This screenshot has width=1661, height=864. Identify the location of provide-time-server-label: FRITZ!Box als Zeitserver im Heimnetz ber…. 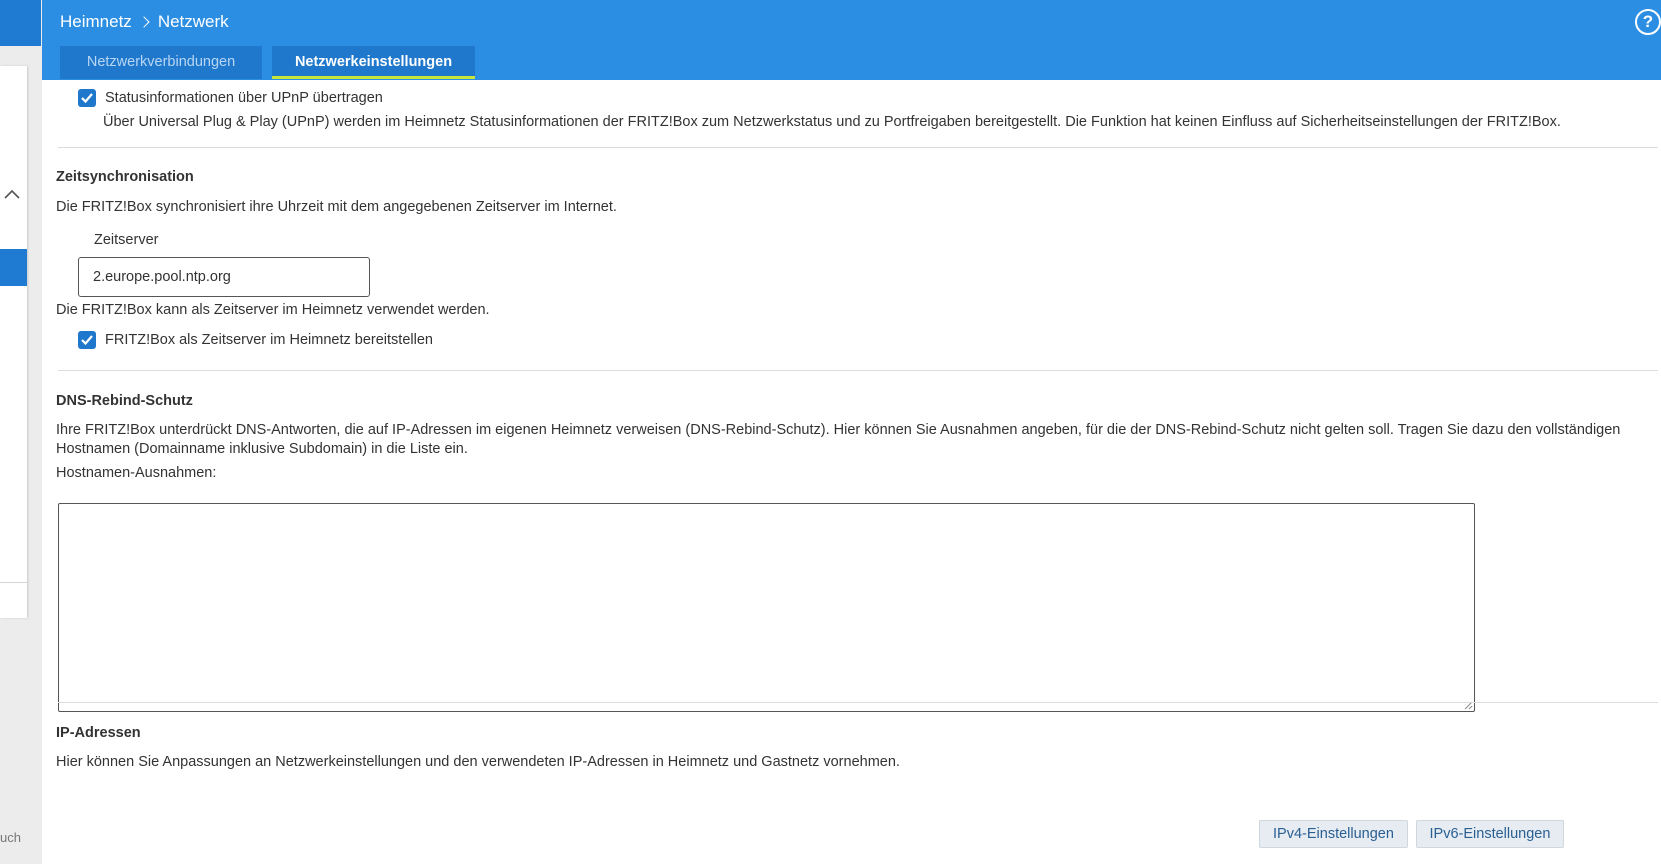
(269, 340).